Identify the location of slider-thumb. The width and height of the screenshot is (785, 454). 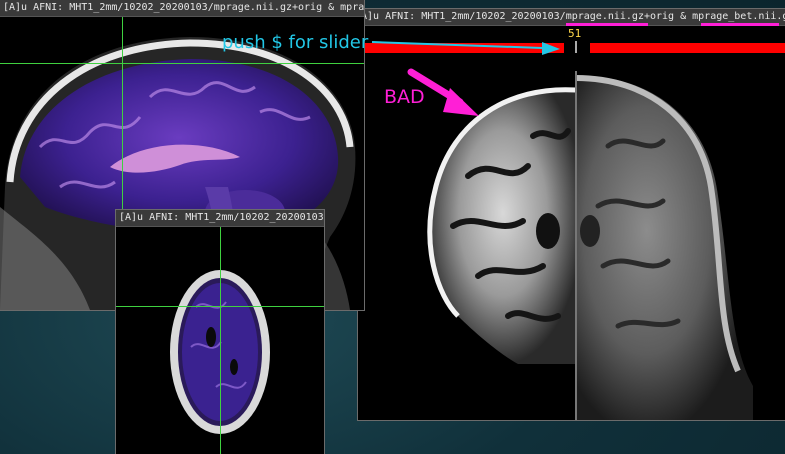
(576, 47).